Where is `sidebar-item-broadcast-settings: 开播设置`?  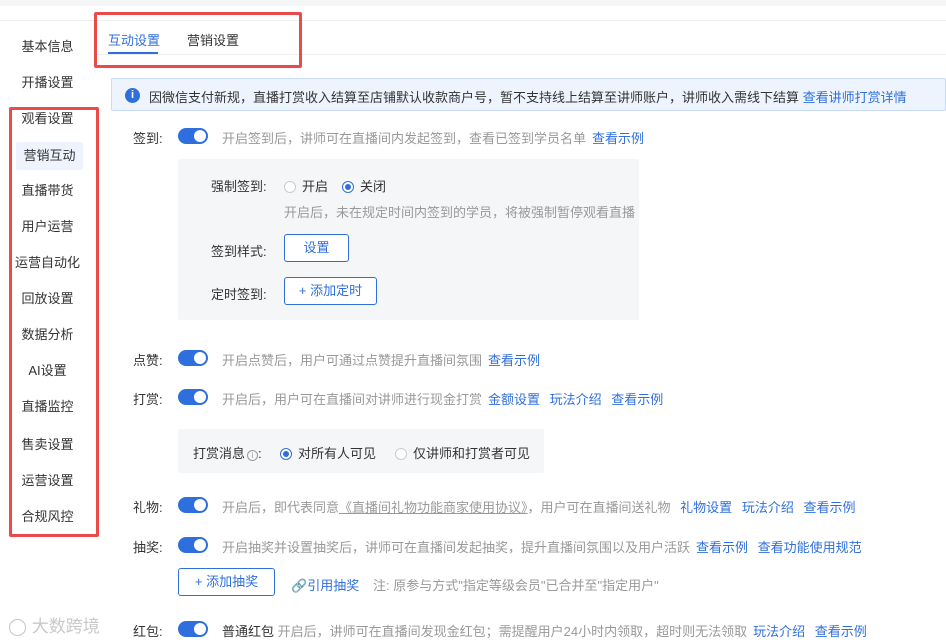 sidebar-item-broadcast-settings: 开播设置 is located at coordinates (47, 83).